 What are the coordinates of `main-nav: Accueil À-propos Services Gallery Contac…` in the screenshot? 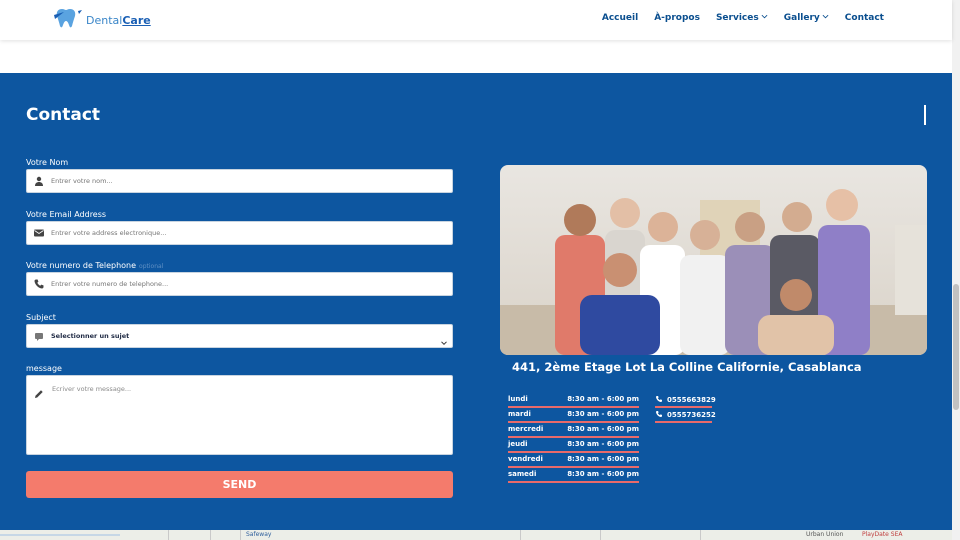 It's located at (743, 18).